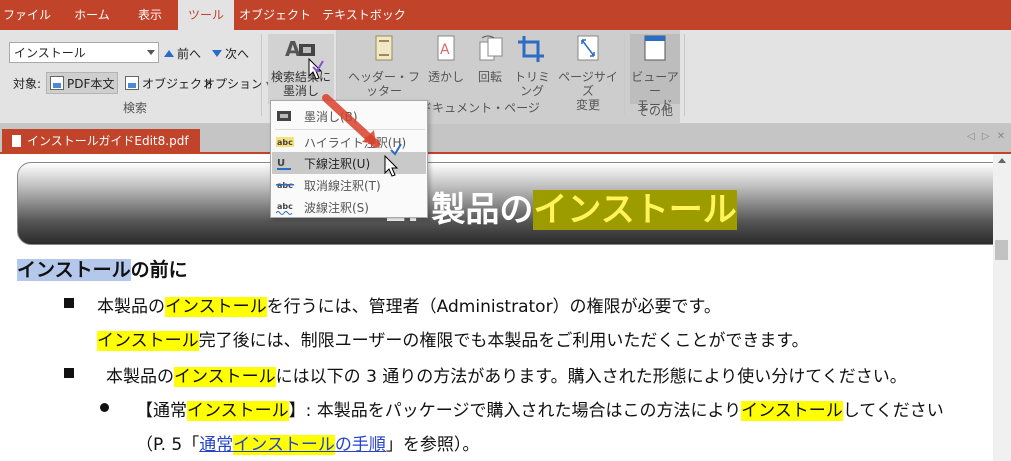  Describe the element at coordinates (1001, 250) in the screenshot. I see `scroll-thumb` at that location.